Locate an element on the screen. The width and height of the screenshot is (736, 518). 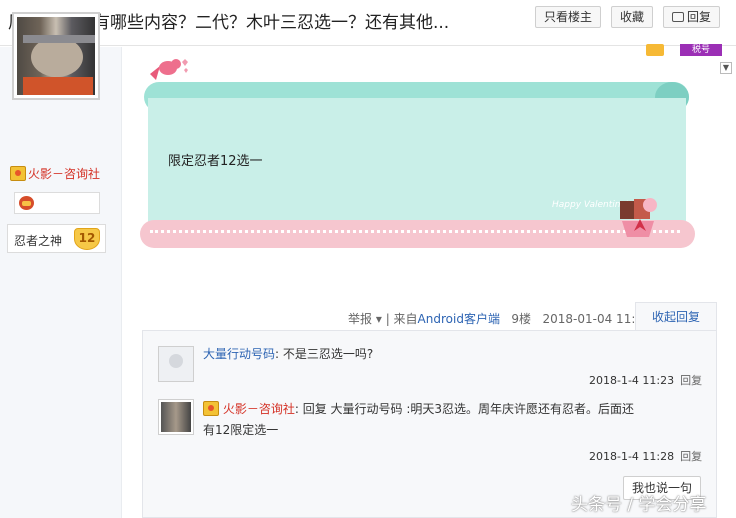
collapse-replies-button: 收起回复 is located at coordinates (676, 316).